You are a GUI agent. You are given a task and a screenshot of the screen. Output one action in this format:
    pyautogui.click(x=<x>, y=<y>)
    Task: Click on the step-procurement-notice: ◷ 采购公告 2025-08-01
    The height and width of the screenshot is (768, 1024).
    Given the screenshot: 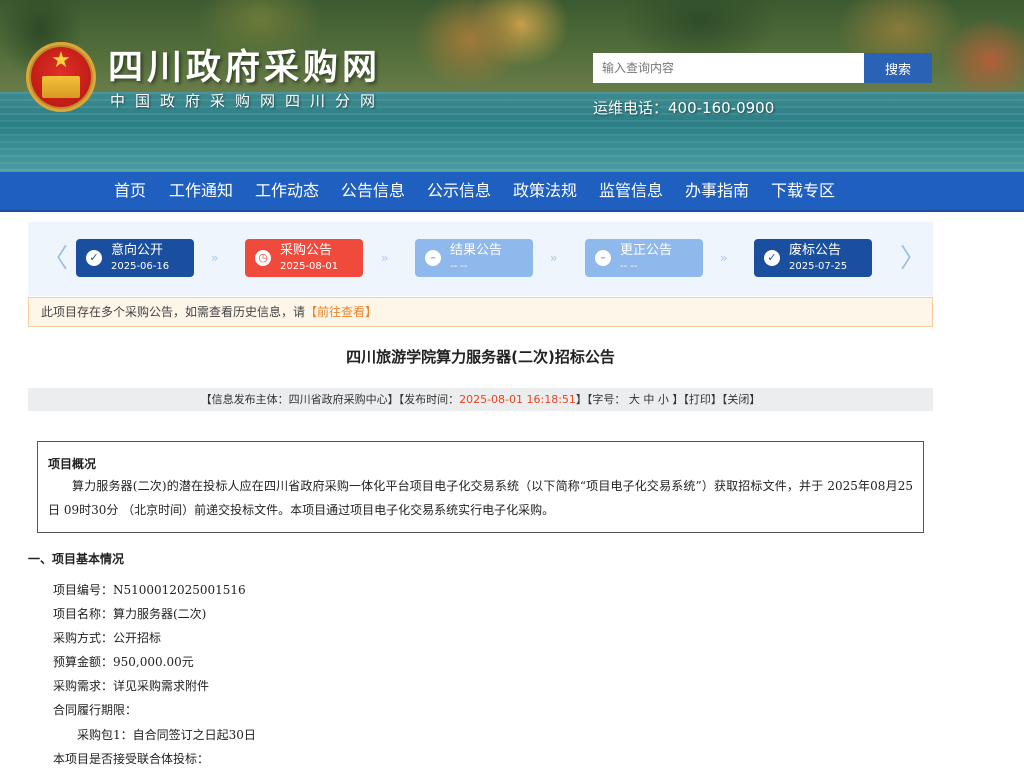 What is the action you would take?
    pyautogui.click(x=304, y=258)
    